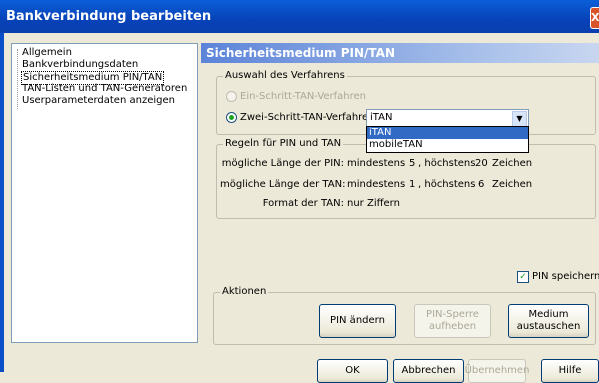 The width and height of the screenshot is (599, 383). Describe the element at coordinates (303, 203) in the screenshot. I see `tan-format-label: Format der TAN:` at that location.